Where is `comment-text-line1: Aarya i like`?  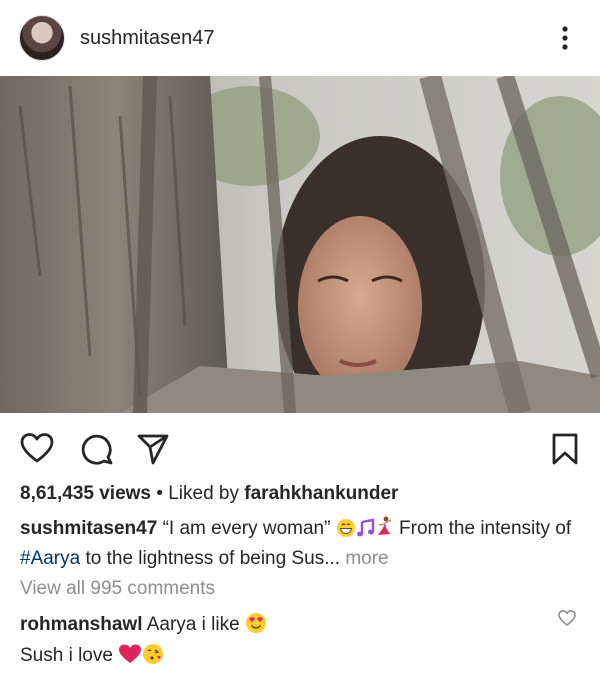
comment-text-line1: Aarya i like is located at coordinates (193, 624).